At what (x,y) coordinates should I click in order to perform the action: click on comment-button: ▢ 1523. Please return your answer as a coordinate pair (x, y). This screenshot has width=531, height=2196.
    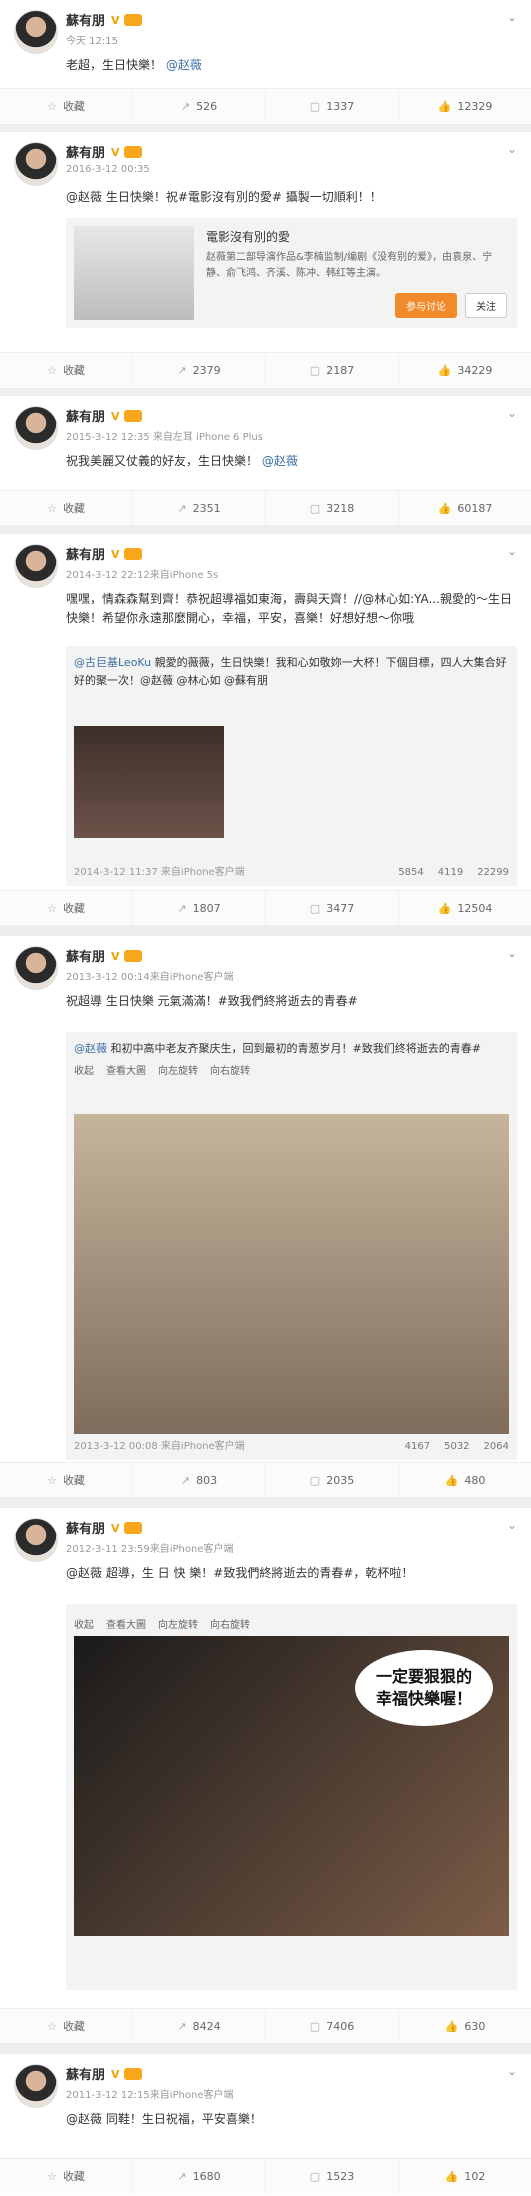
    Looking at the image, I should click on (332, 2176).